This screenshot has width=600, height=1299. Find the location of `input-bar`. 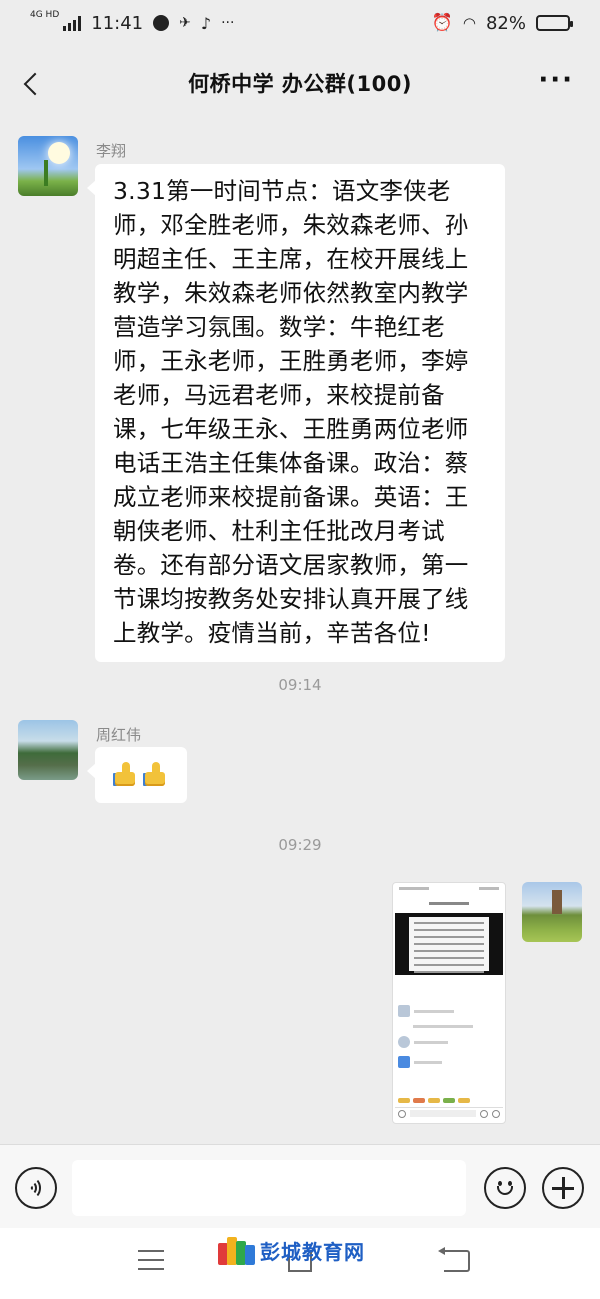

input-bar is located at coordinates (300, 1186).